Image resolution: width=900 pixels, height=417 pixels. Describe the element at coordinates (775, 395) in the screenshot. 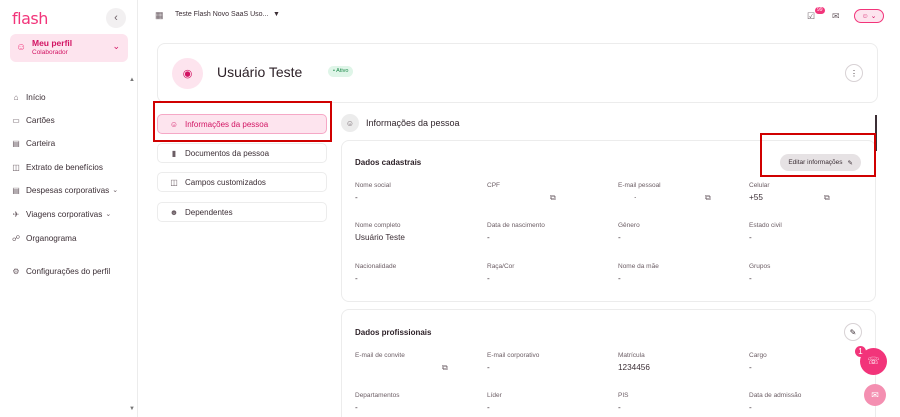

I see `field-label: Data de admissão` at that location.